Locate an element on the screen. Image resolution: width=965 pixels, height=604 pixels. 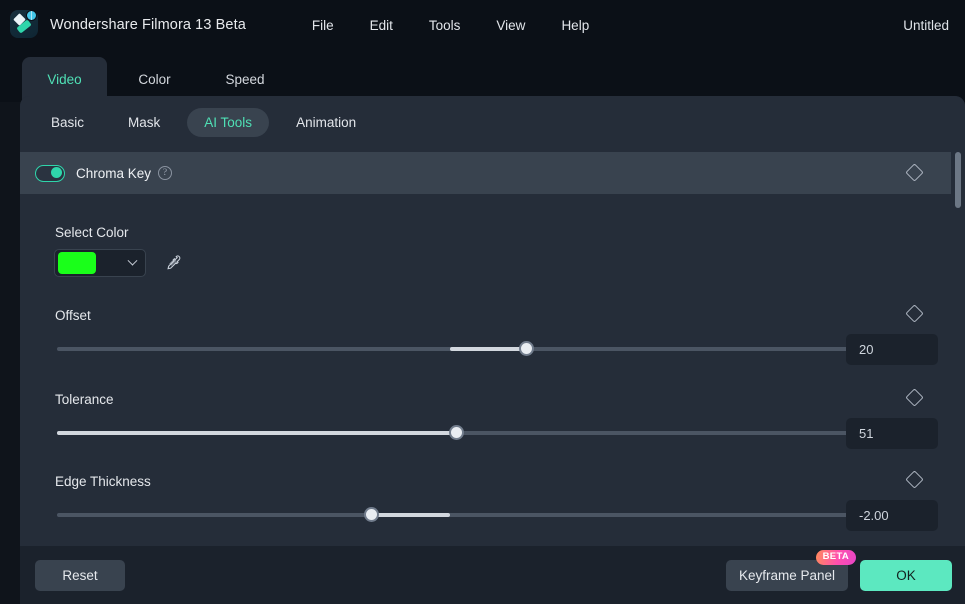
offset-slider is located at coordinates (452, 348).